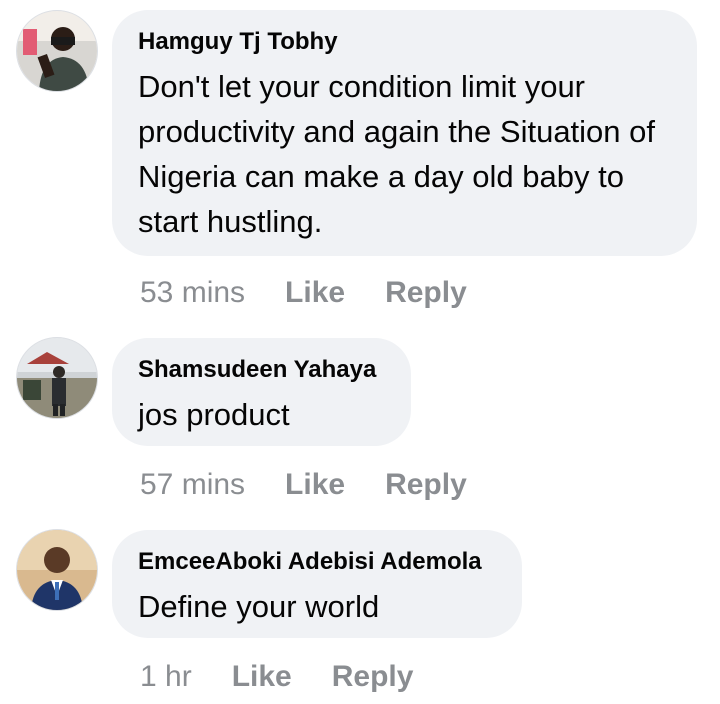 The height and width of the screenshot is (704, 720). Describe the element at coordinates (214, 414) in the screenshot. I see `comment-text: jos product` at that location.